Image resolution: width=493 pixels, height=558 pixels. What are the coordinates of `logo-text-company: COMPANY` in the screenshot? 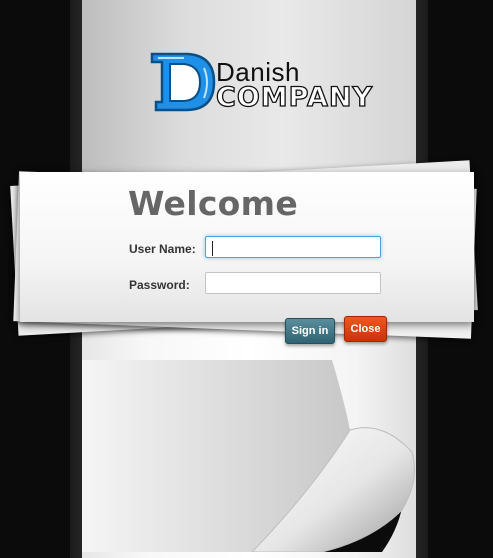 It's located at (294, 97).